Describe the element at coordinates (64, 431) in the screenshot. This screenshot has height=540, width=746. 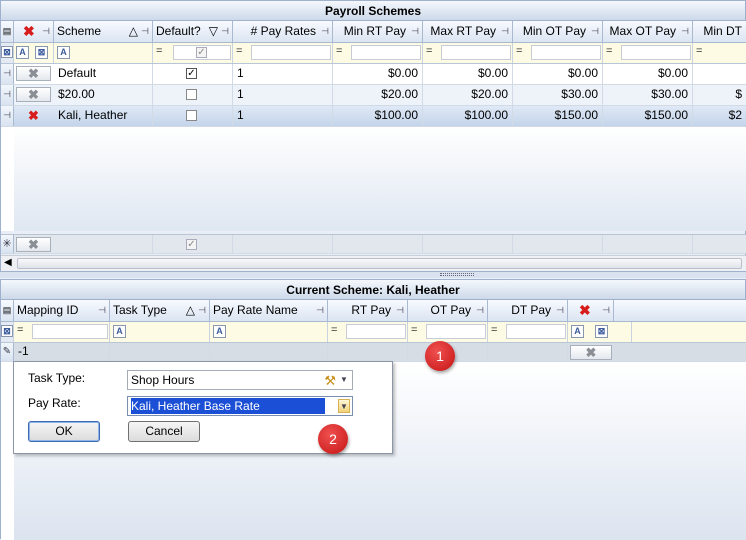
I see `ok-button: OK` at that location.